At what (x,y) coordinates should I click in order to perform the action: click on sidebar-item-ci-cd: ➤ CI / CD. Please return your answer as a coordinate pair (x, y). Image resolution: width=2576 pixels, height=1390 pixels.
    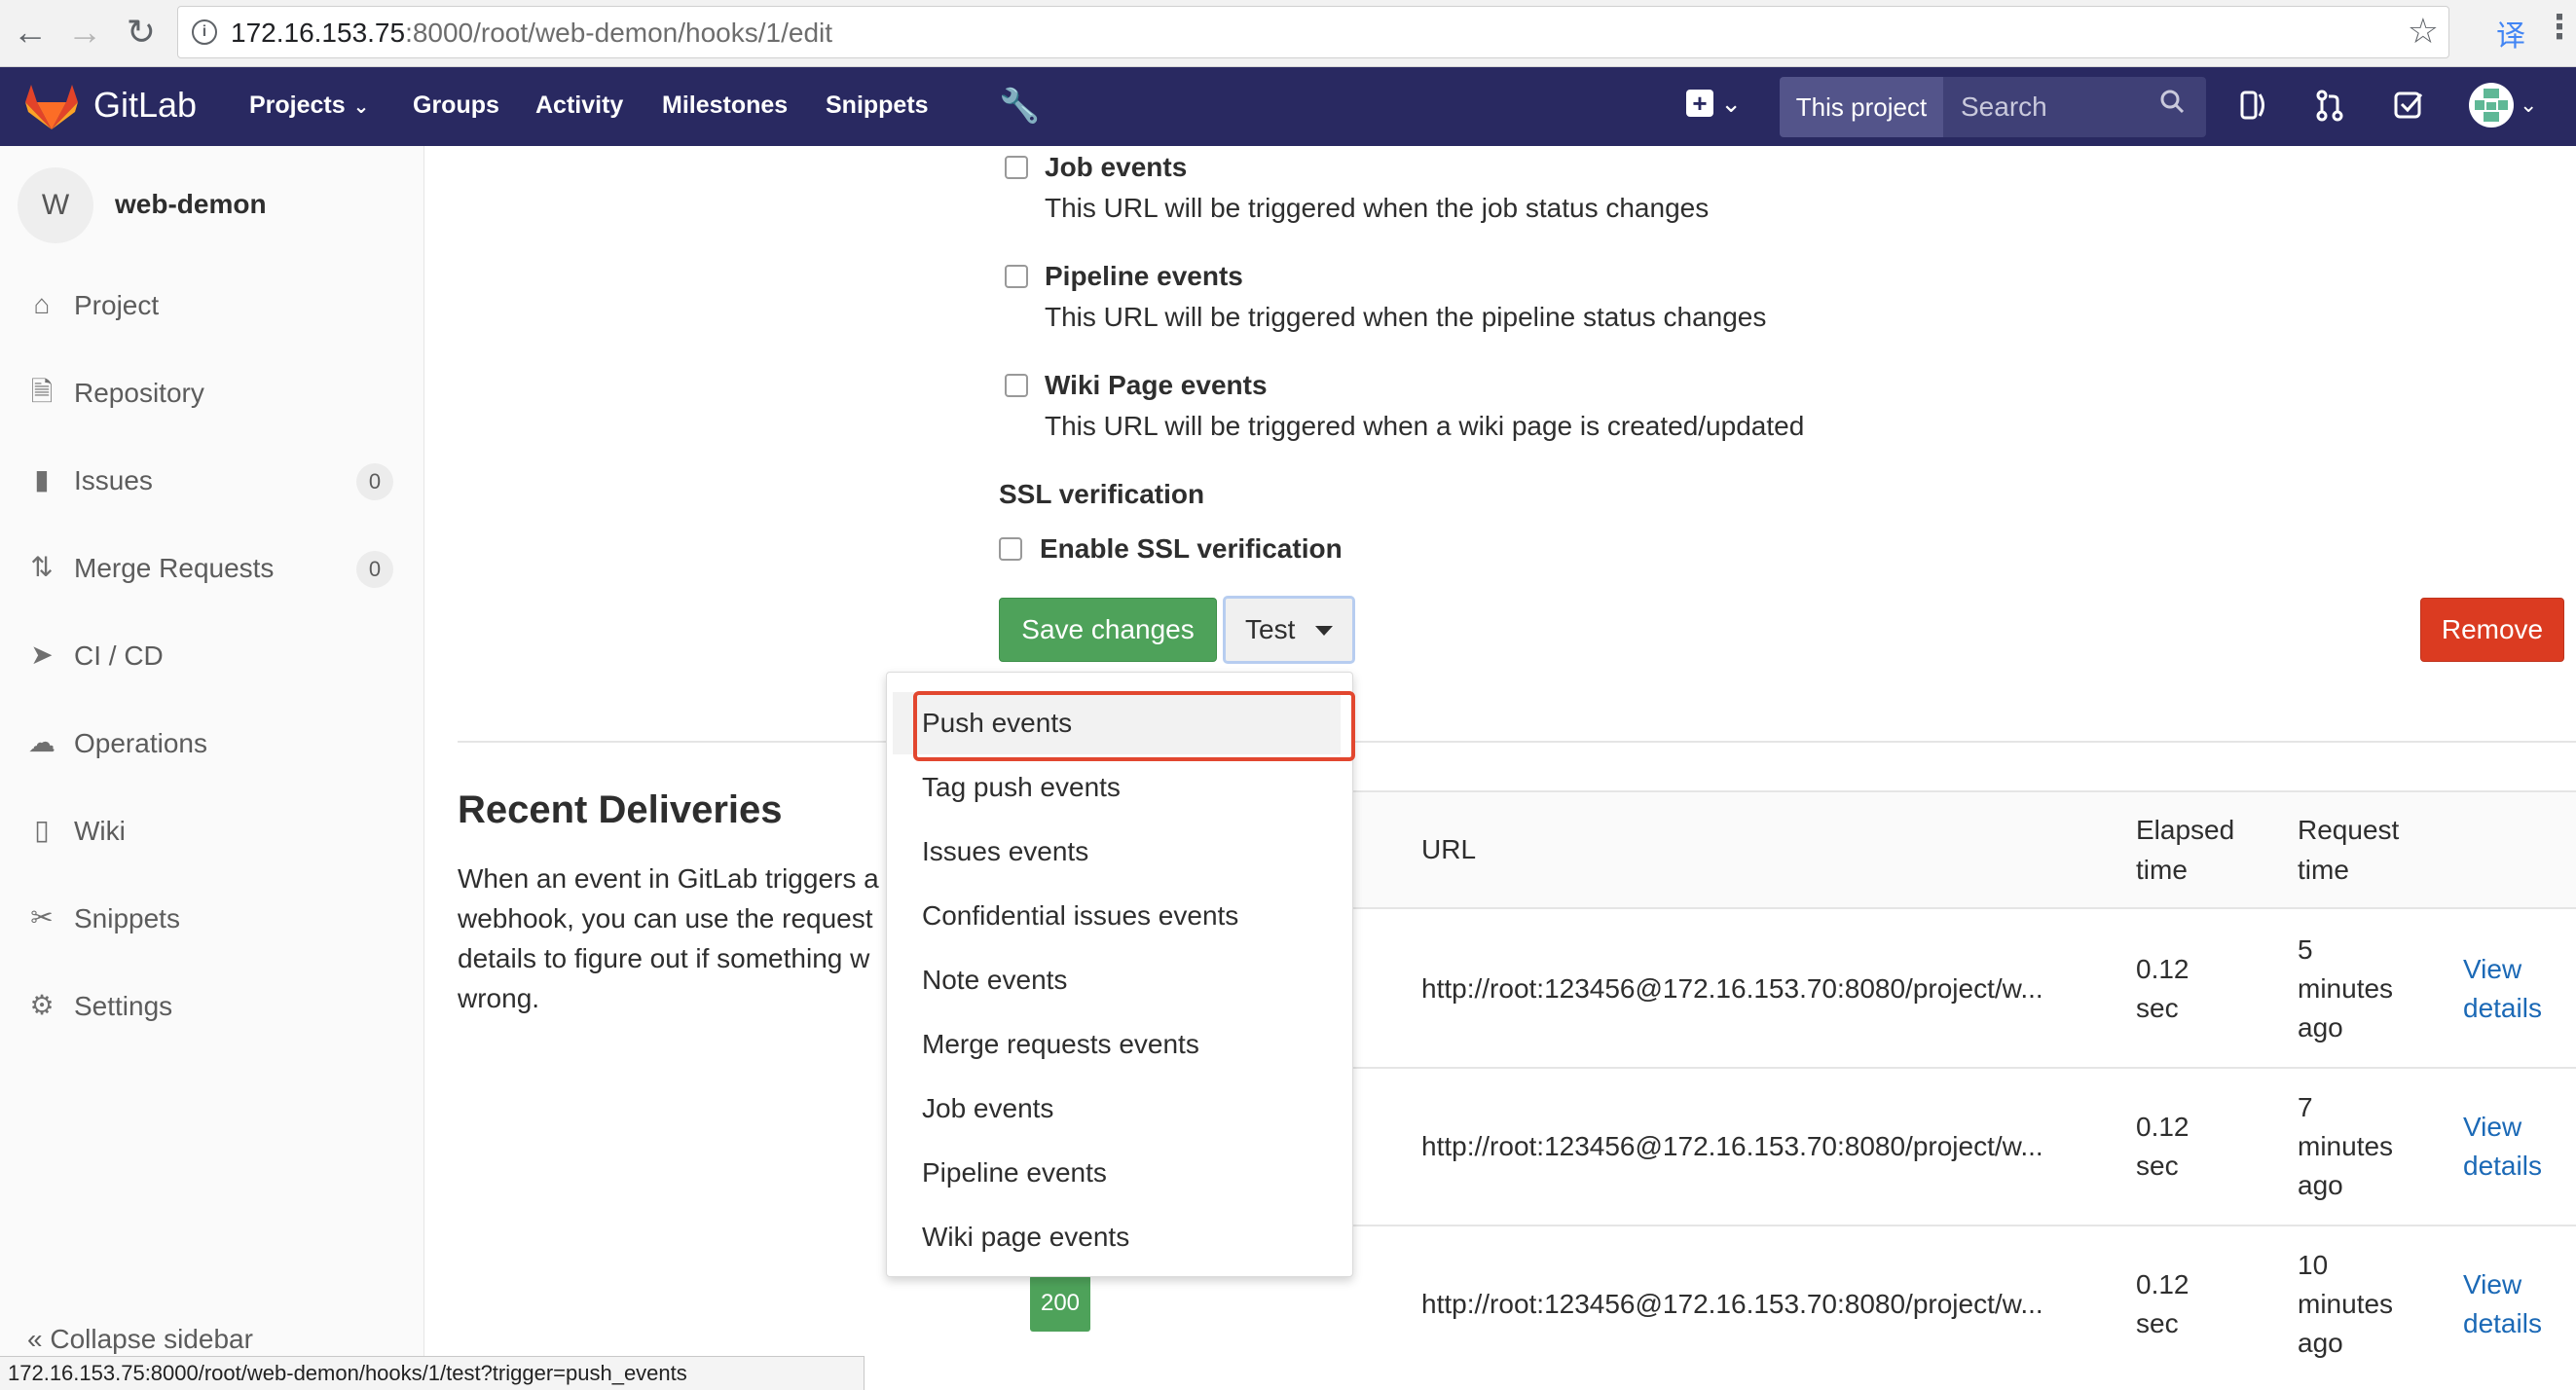
    Looking at the image, I should click on (212, 656).